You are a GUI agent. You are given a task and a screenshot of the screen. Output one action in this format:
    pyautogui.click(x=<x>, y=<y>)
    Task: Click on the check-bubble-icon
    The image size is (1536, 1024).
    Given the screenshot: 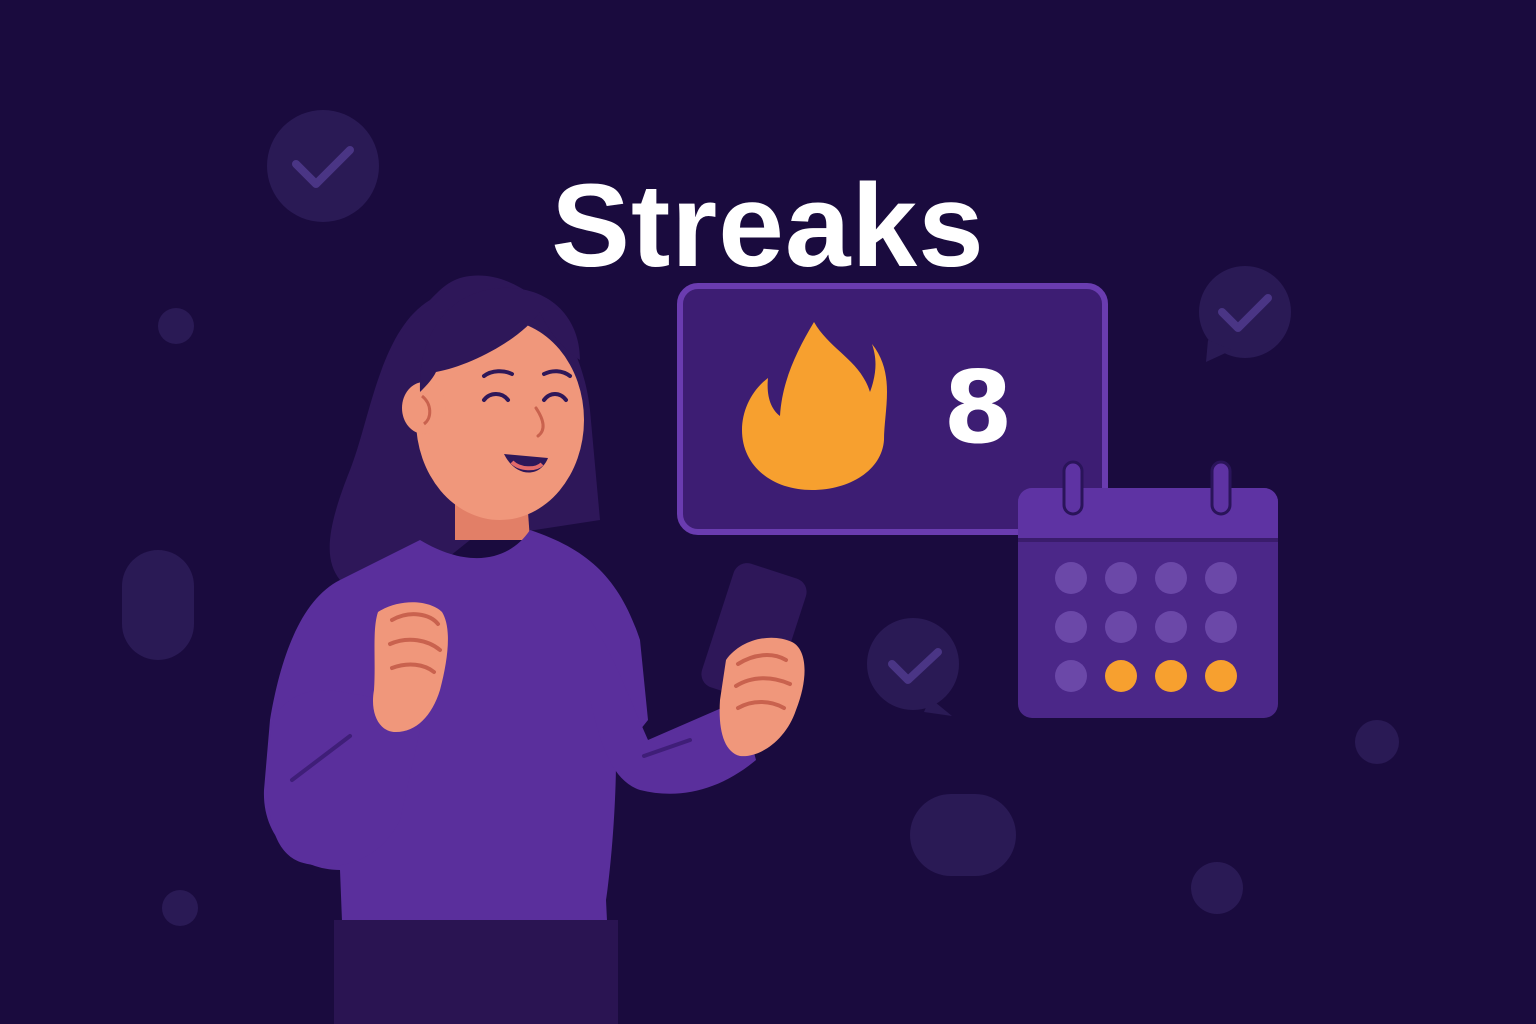 What is the action you would take?
    pyautogui.click(x=913, y=667)
    